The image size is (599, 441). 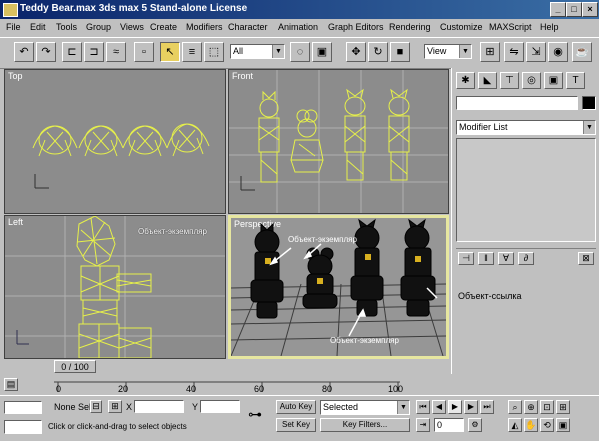 I want to click on viewport-top: Top, so click(x=115, y=141).